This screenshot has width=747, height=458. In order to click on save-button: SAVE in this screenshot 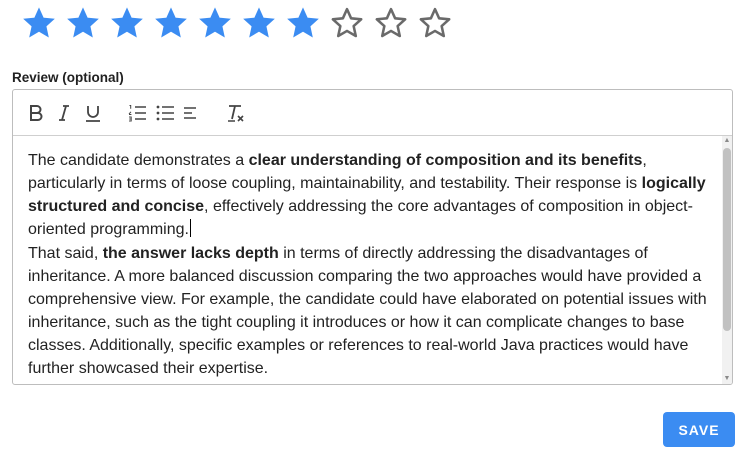, I will do `click(699, 429)`.